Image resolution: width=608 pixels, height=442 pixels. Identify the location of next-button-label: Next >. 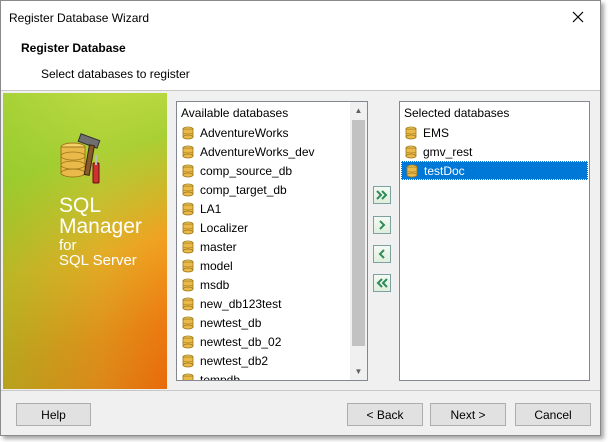
(468, 414).